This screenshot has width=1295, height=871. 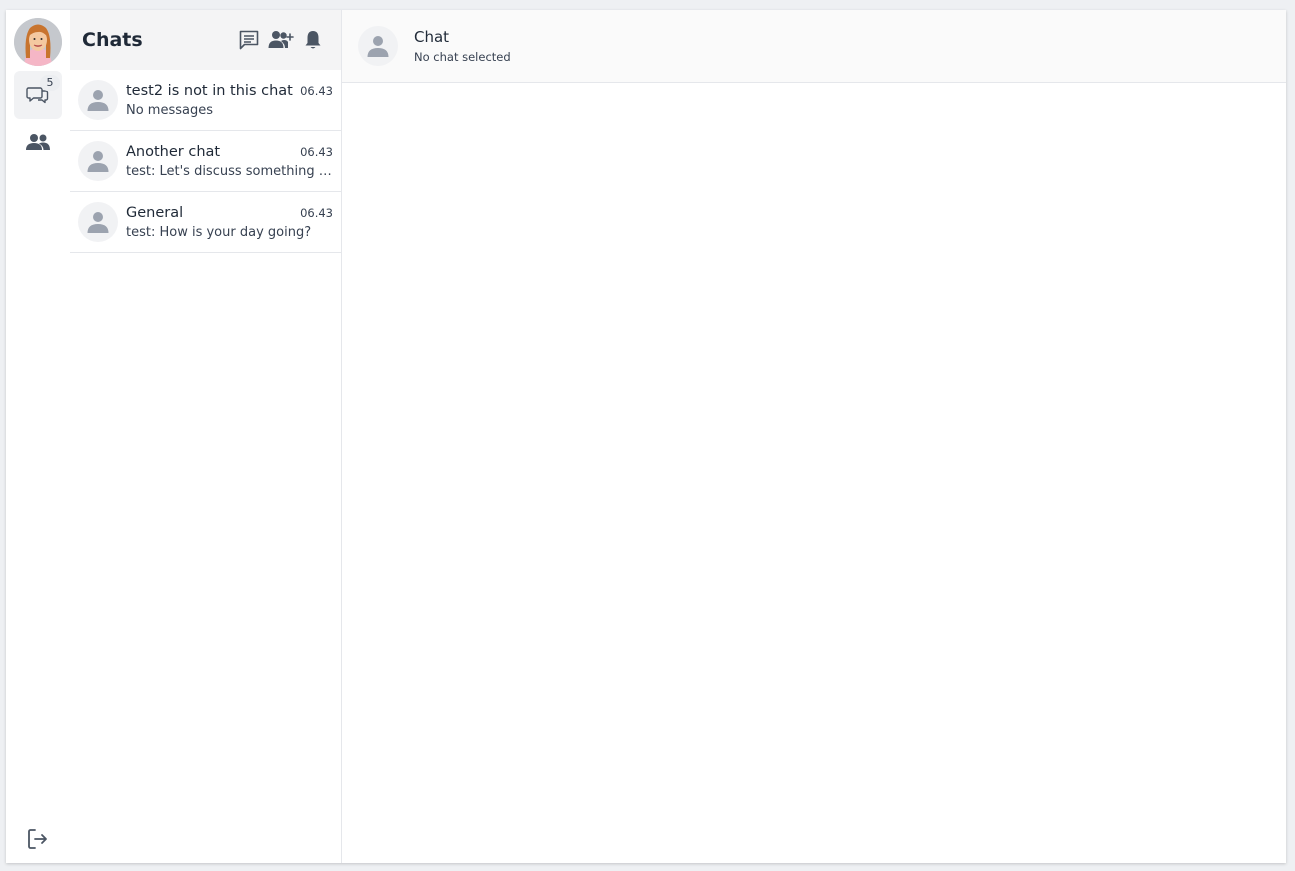 I want to click on chat-list-header: Chats, so click(x=205, y=40).